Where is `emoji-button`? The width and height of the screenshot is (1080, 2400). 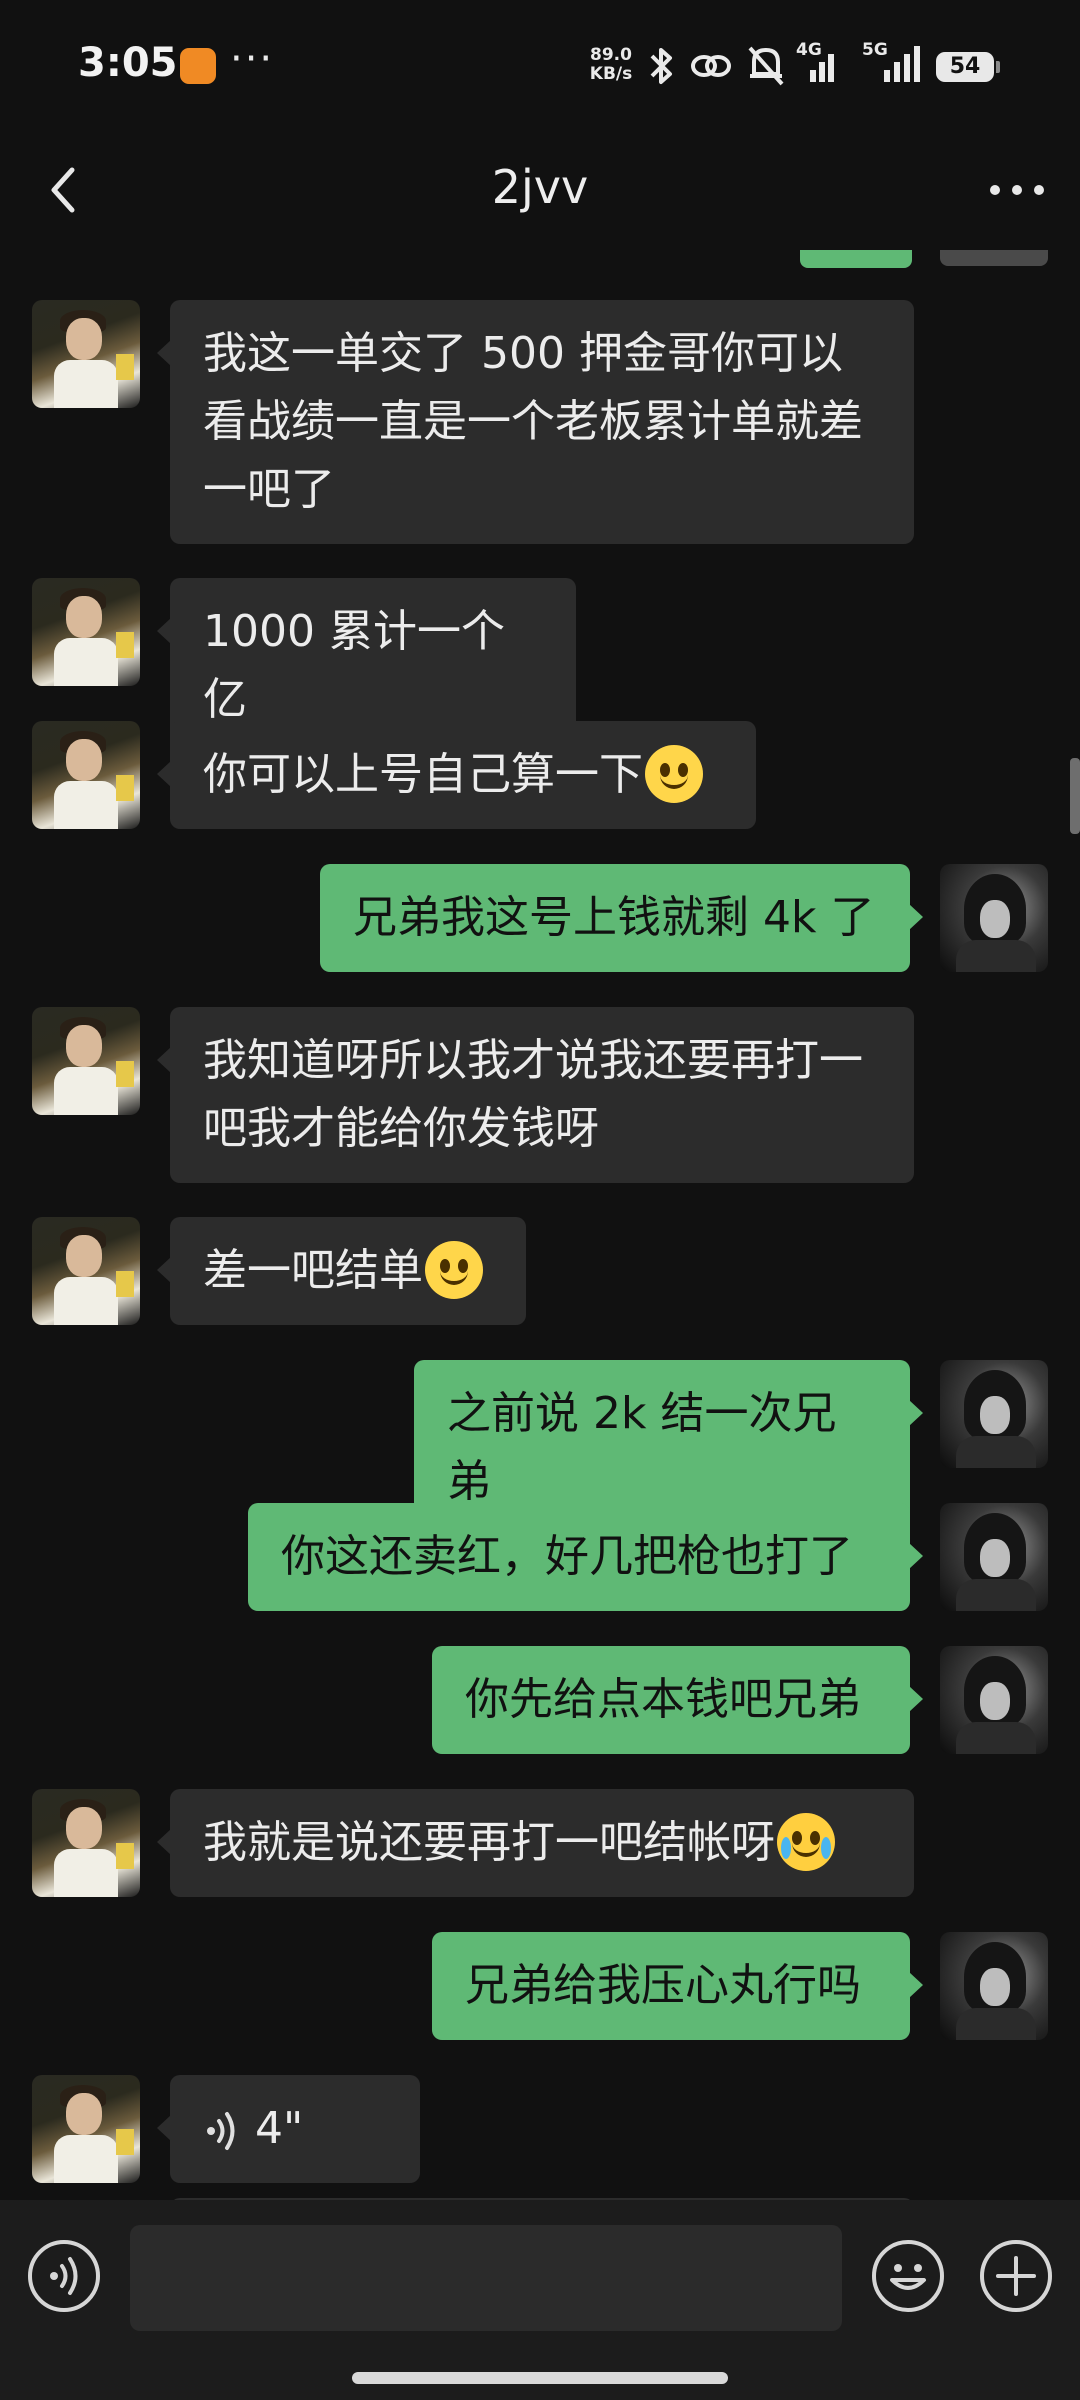
emoji-button is located at coordinates (908, 2276).